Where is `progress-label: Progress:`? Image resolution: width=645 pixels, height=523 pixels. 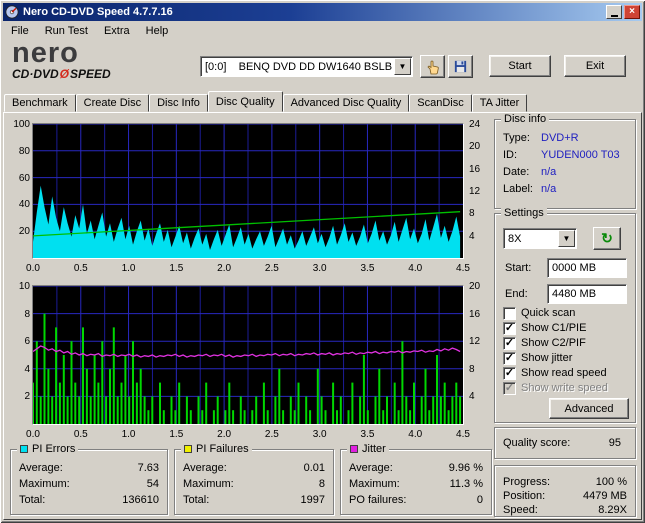
progress-label: Progress: is located at coordinates (527, 482).